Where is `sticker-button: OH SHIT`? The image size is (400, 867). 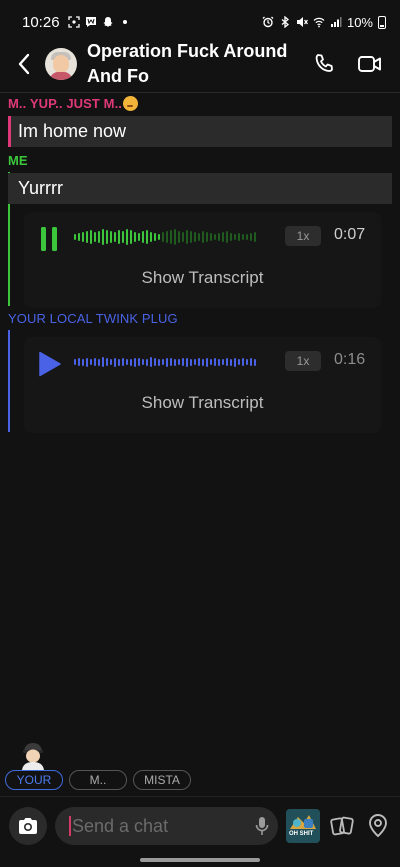
sticker-button: OH SHIT is located at coordinates (303, 826).